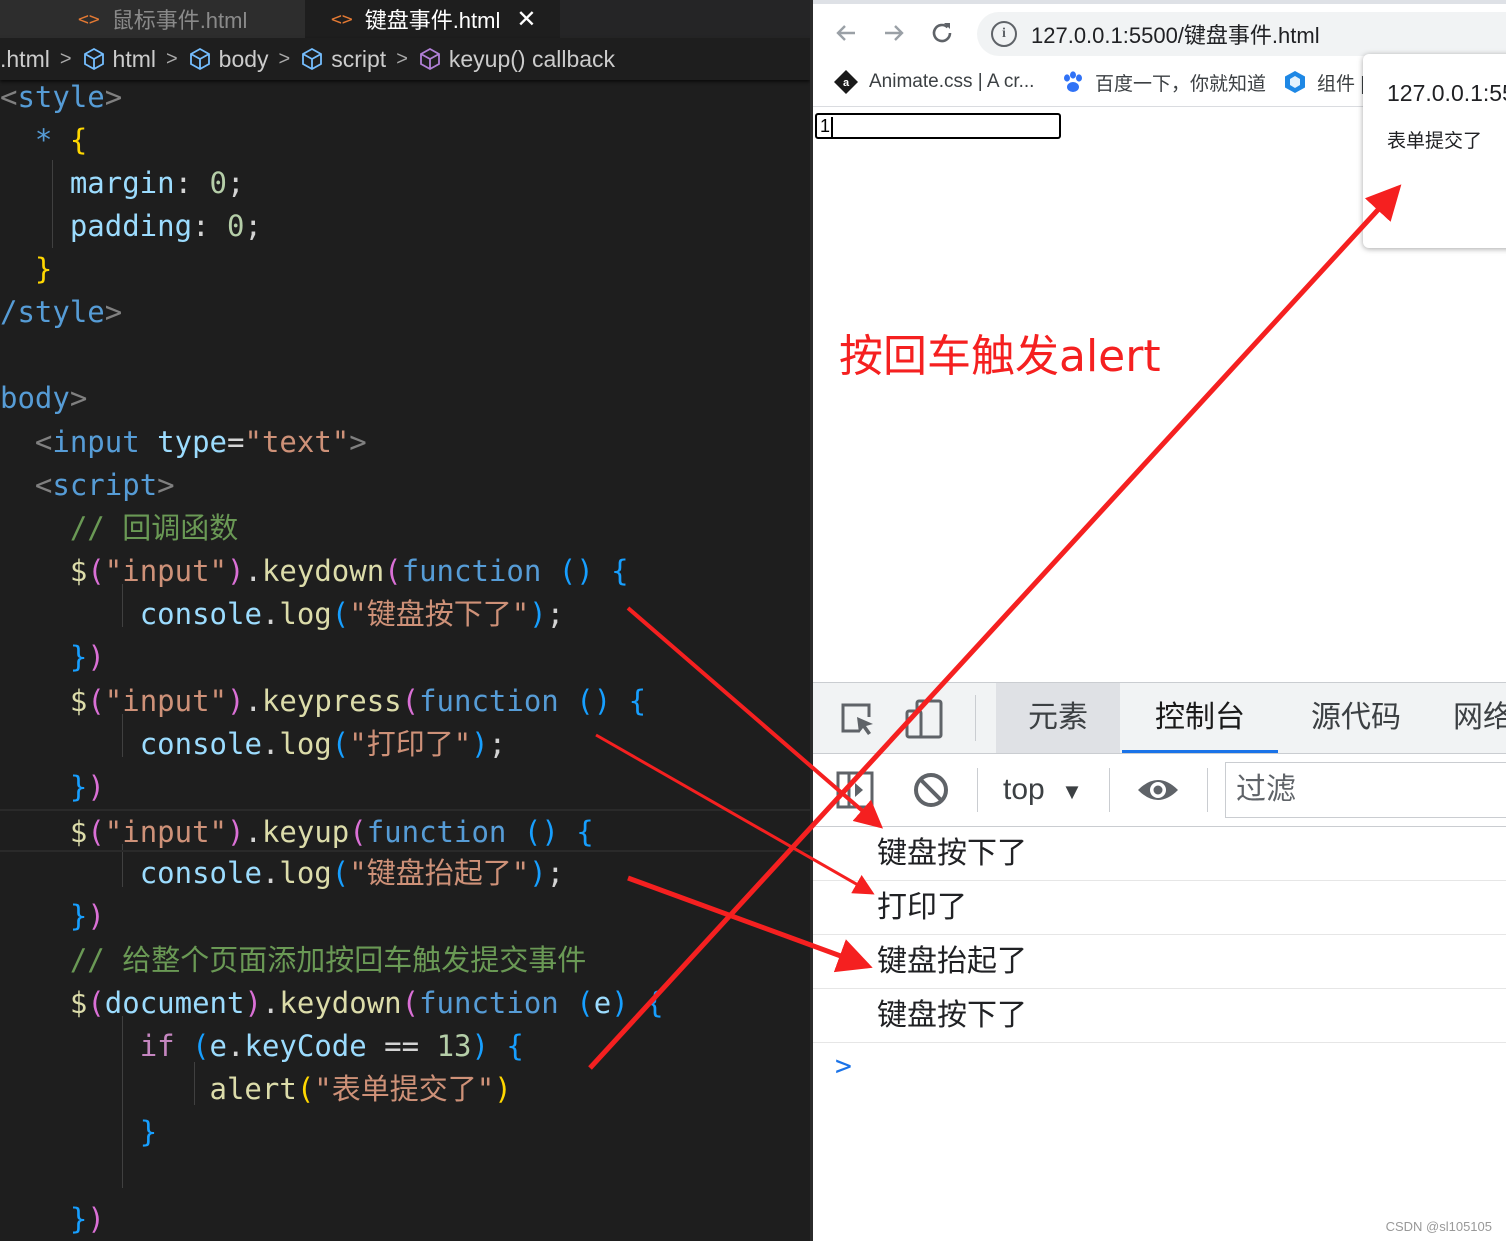 The width and height of the screenshot is (1506, 1241). What do you see at coordinates (846, 33) in the screenshot?
I see `back-arrow-icon` at bounding box center [846, 33].